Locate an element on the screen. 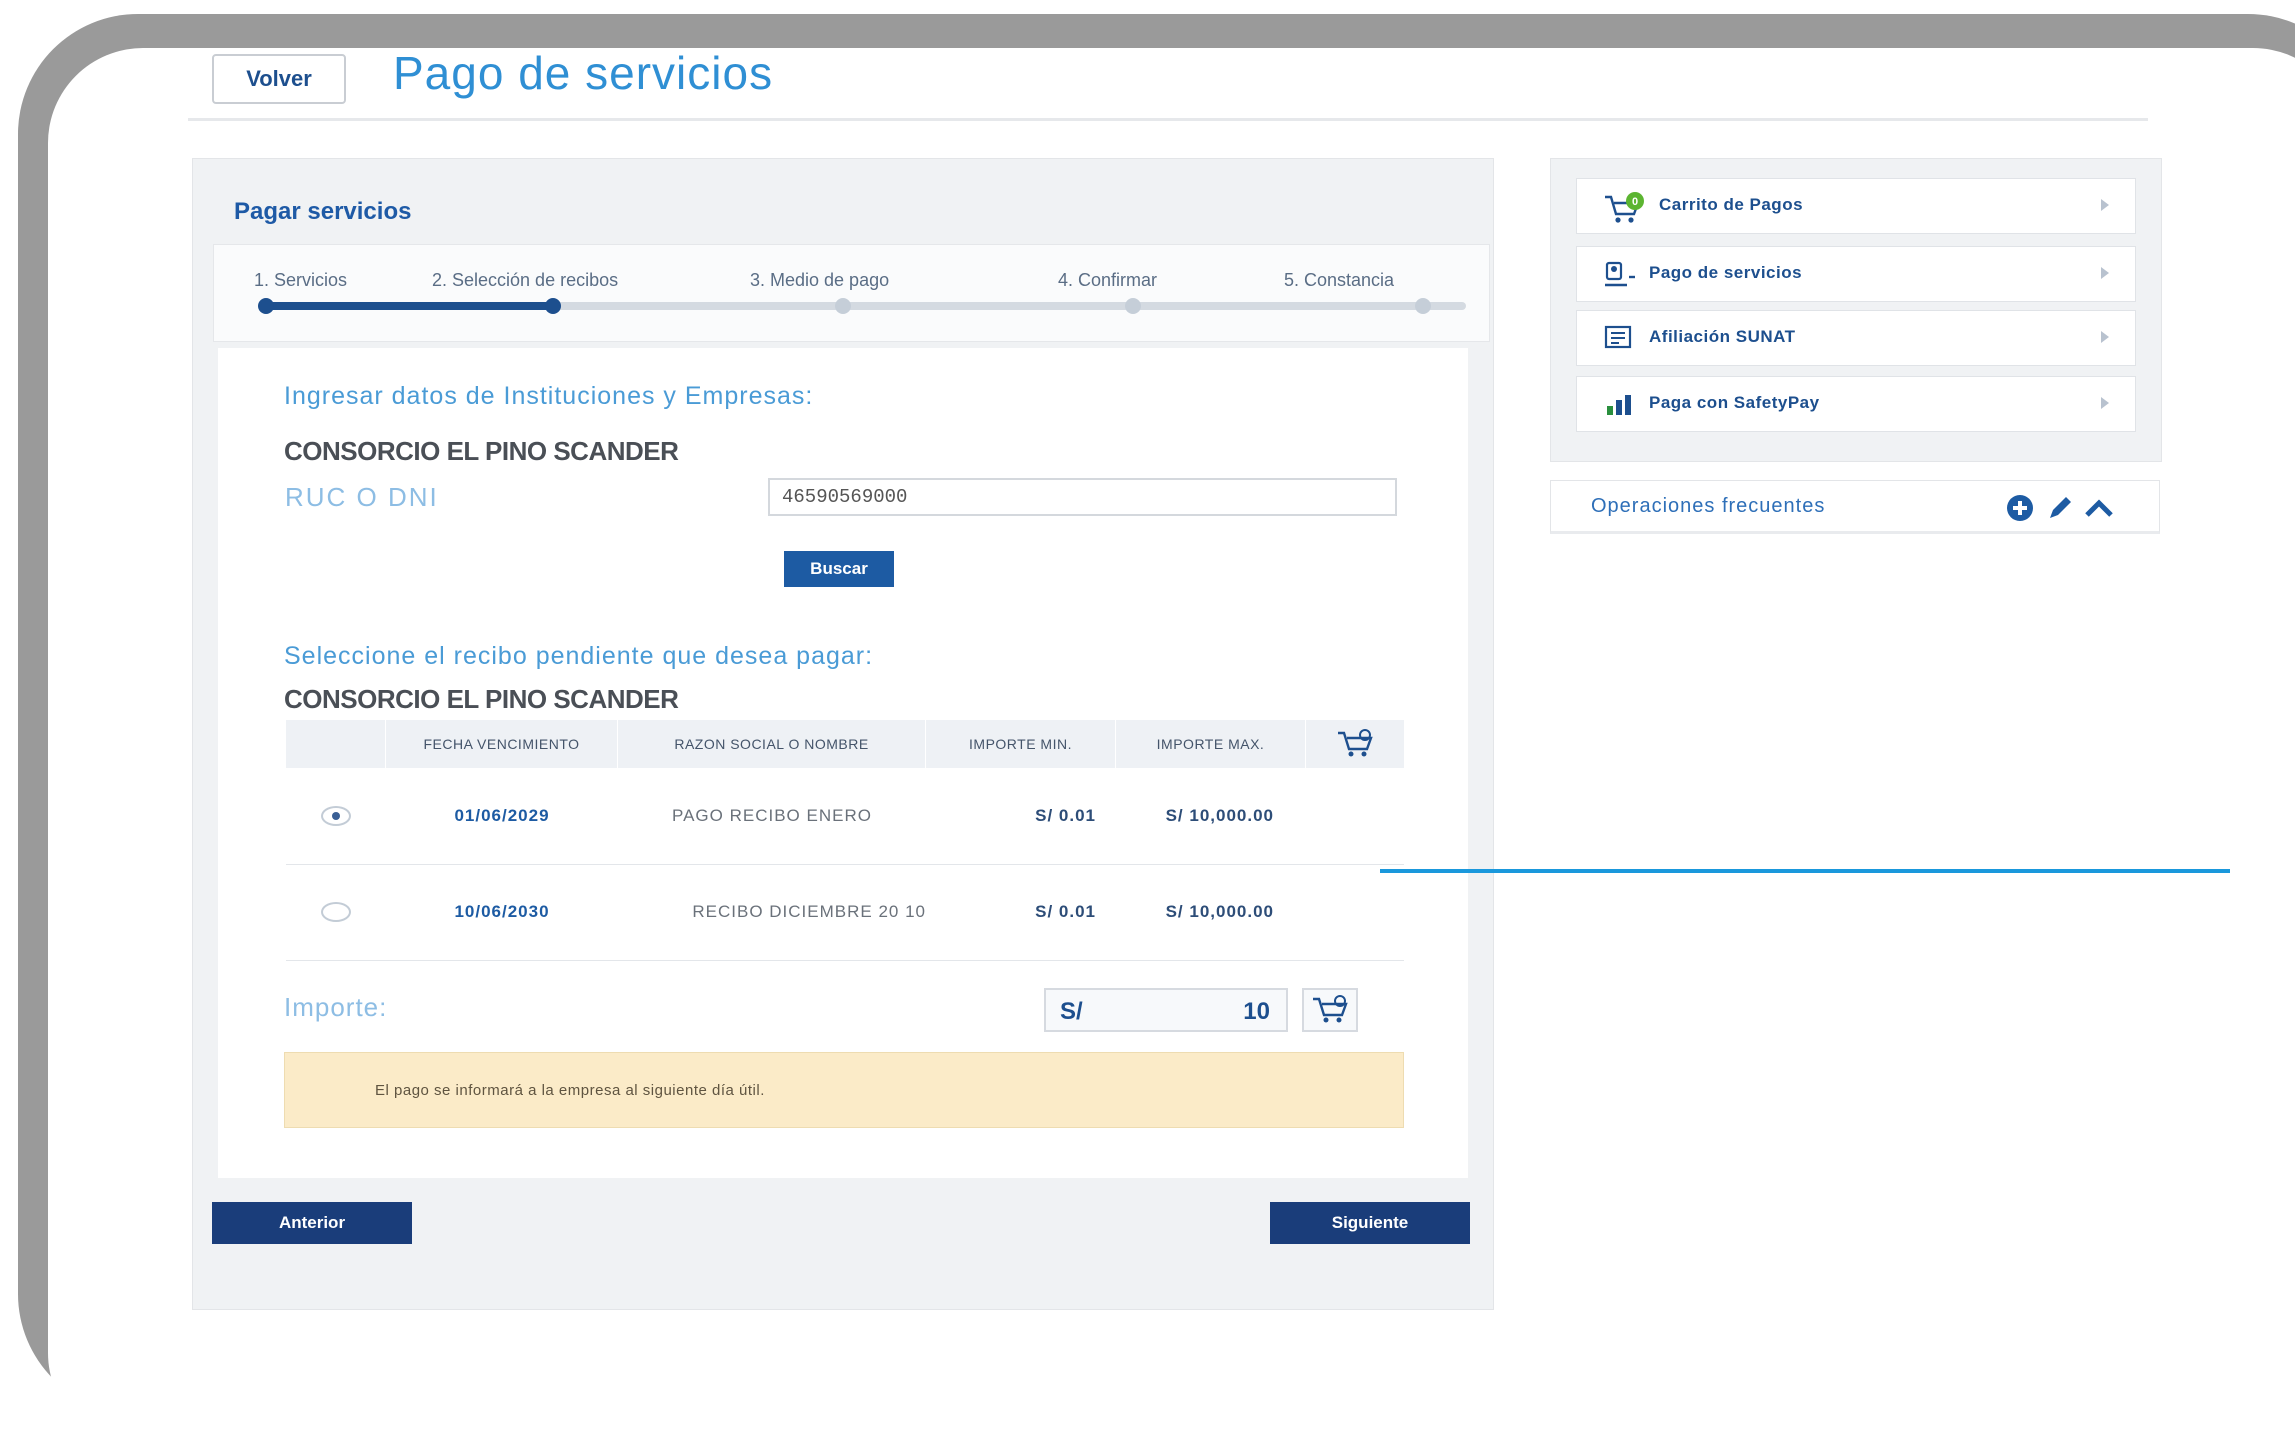  step-1: 1. Servicios is located at coordinates (301, 280).